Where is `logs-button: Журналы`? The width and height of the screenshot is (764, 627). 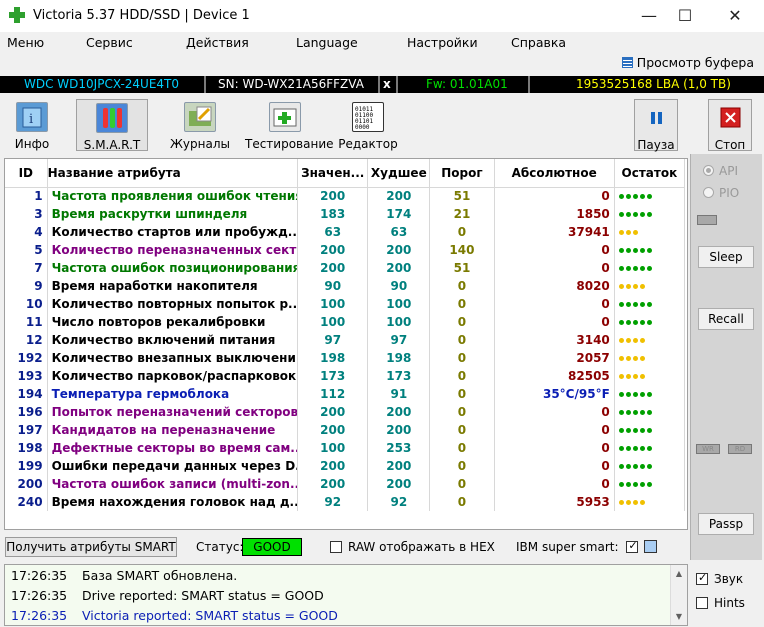
logs-button: Журналы is located at coordinates (200, 125).